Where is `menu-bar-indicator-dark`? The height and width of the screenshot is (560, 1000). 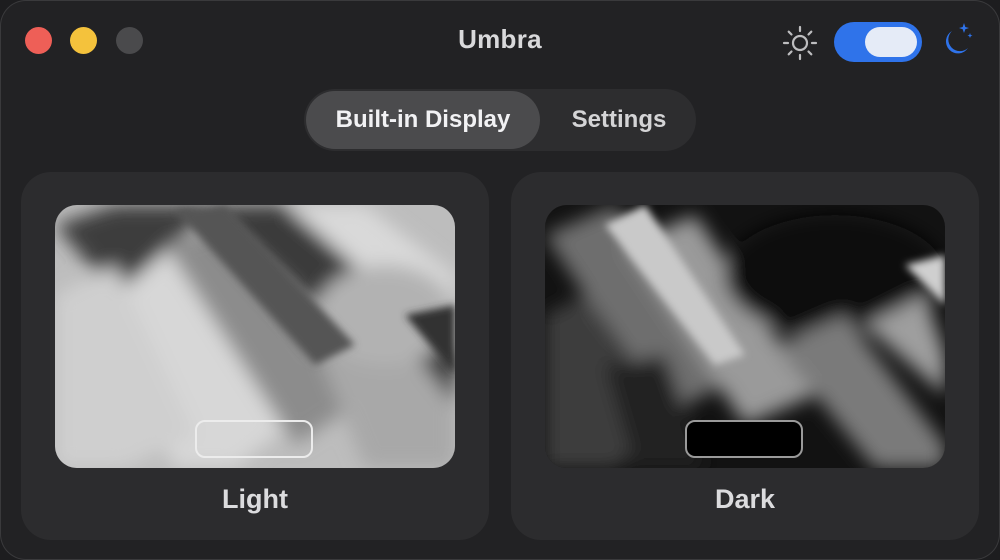 menu-bar-indicator-dark is located at coordinates (744, 439).